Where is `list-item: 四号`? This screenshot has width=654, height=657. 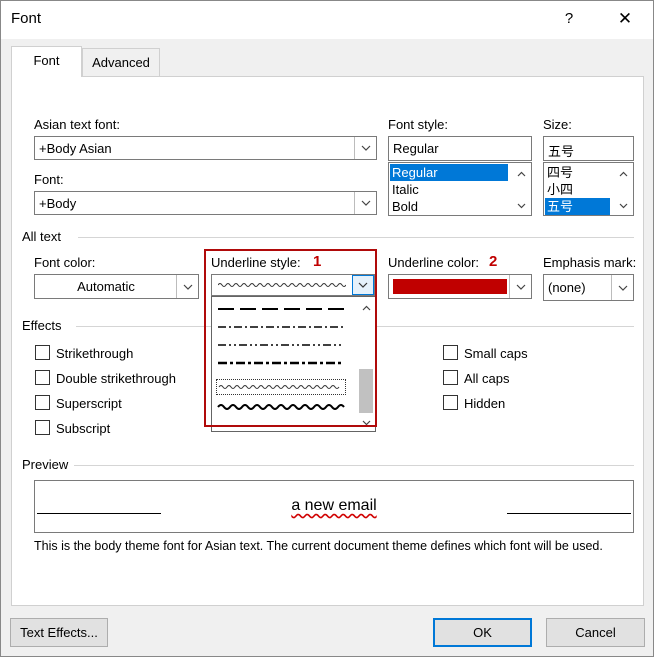
list-item: 四号 is located at coordinates (577, 172).